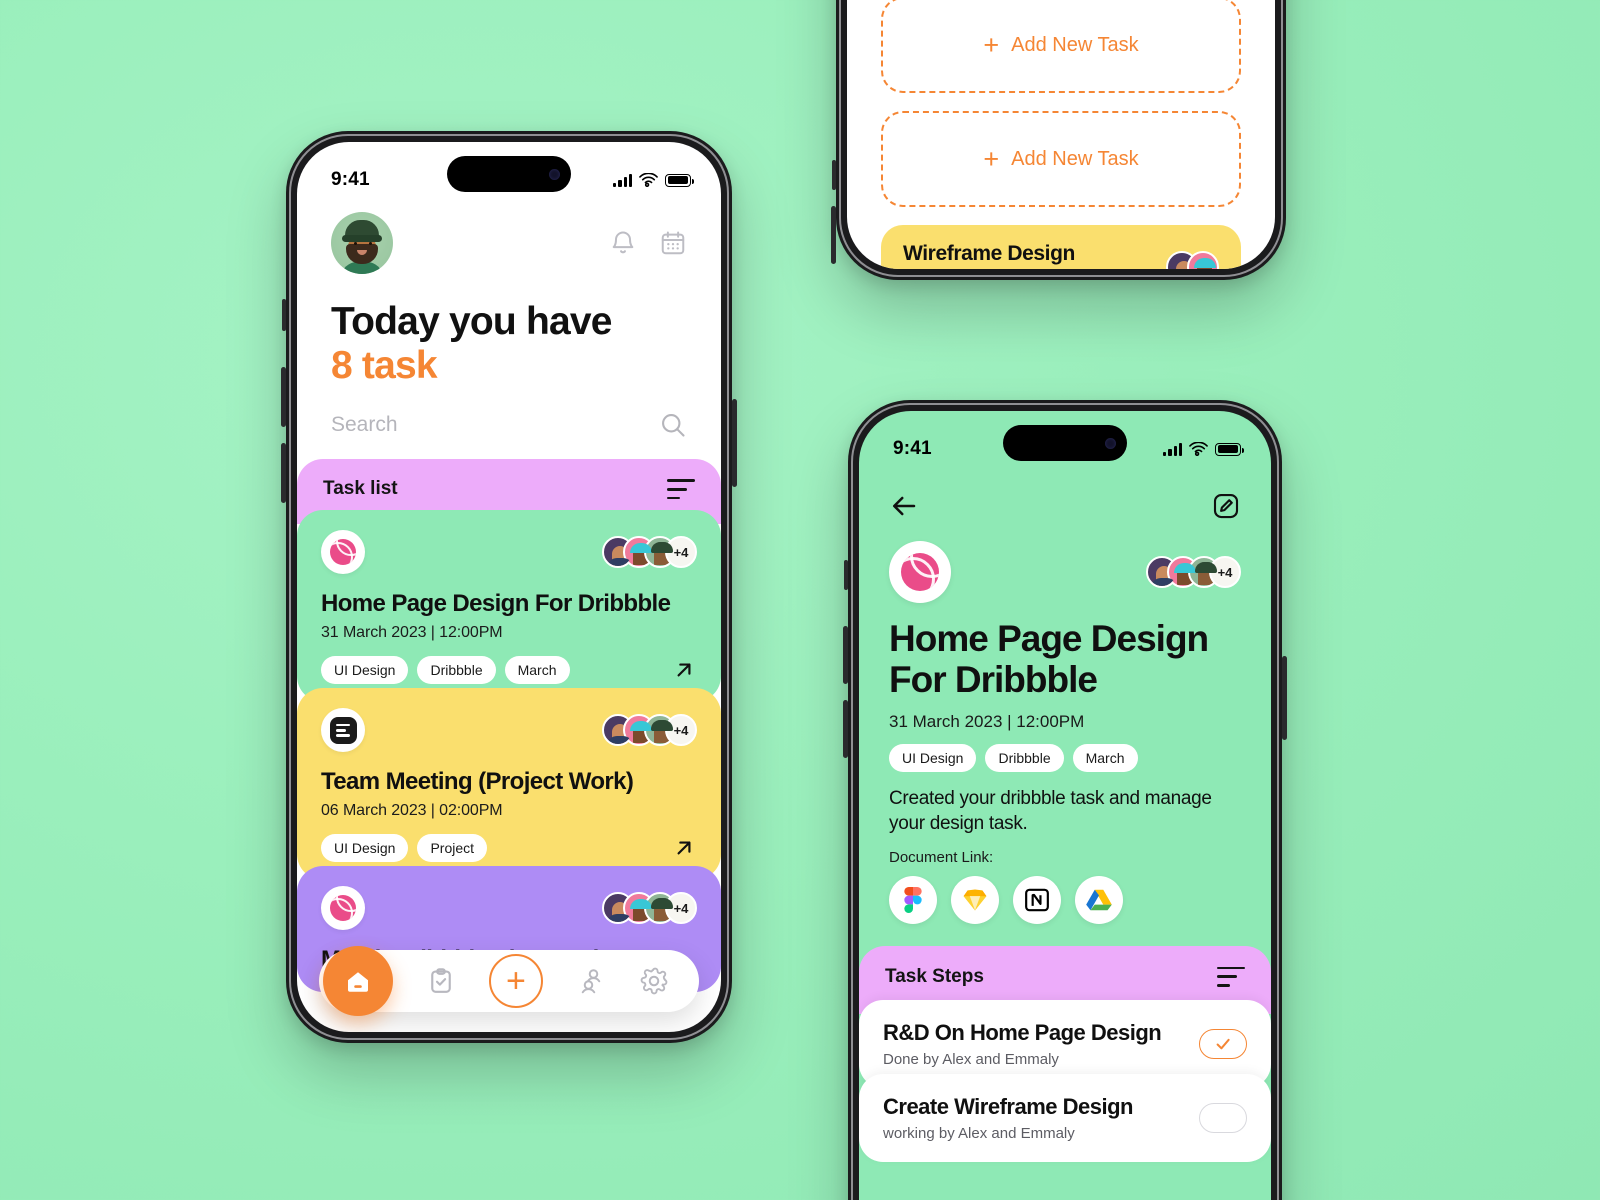 This screenshot has width=1600, height=1200. Describe the element at coordinates (623, 243) in the screenshot. I see `bell-icon` at that location.